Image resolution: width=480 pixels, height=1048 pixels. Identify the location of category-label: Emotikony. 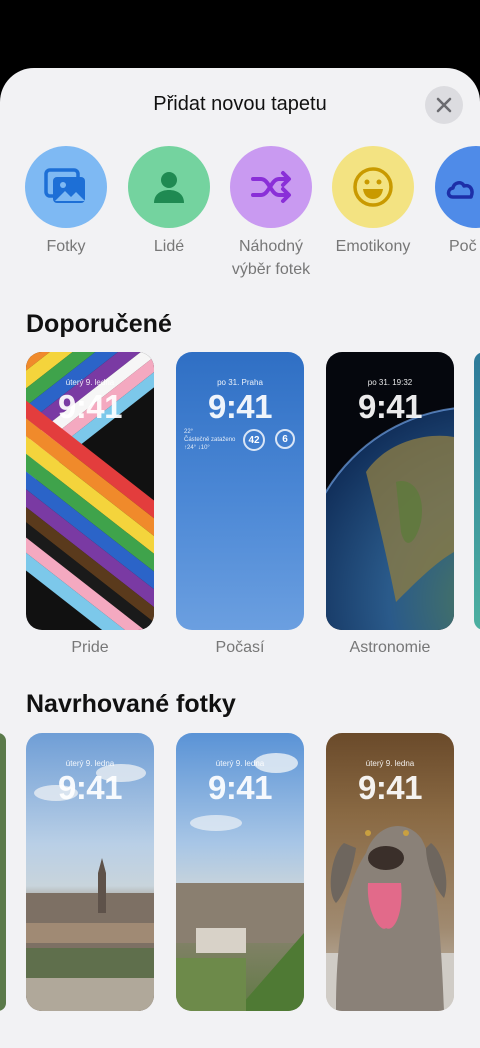
(373, 246).